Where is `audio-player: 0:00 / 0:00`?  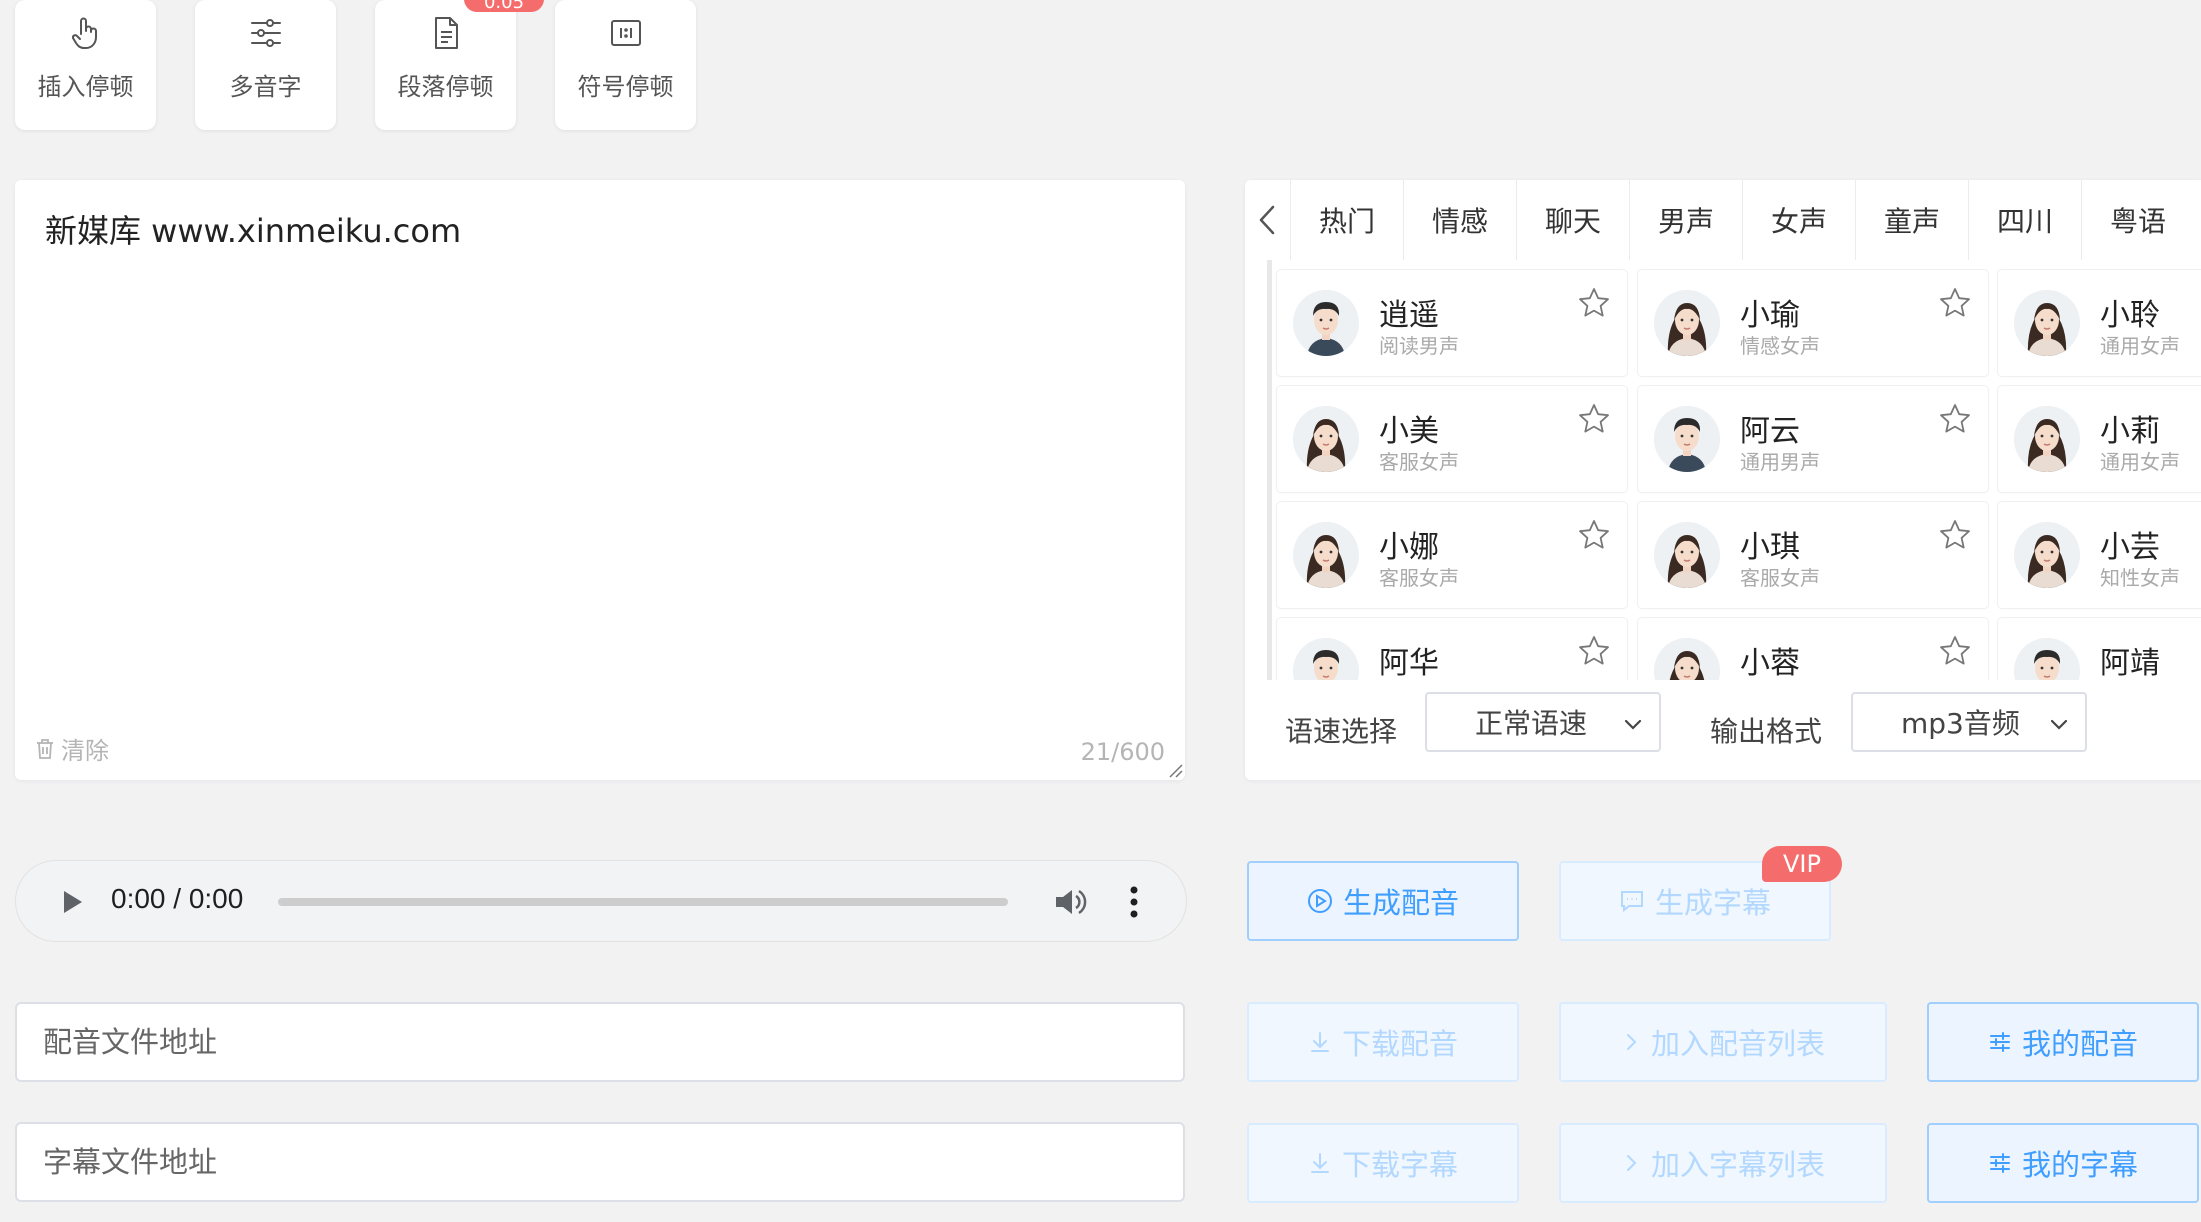 audio-player: 0:00 / 0:00 is located at coordinates (601, 901).